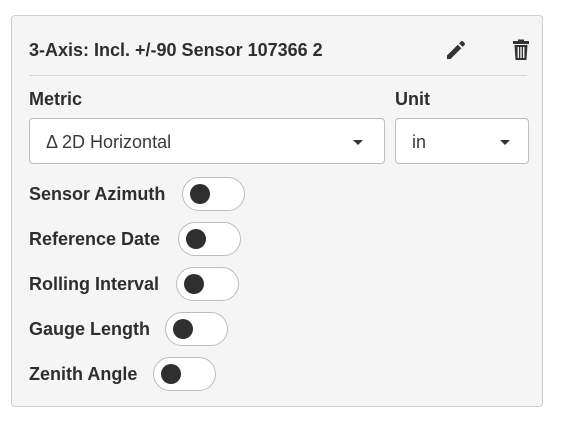 The width and height of the screenshot is (566, 428). I want to click on toggle-label: Reference Date, so click(95, 239).